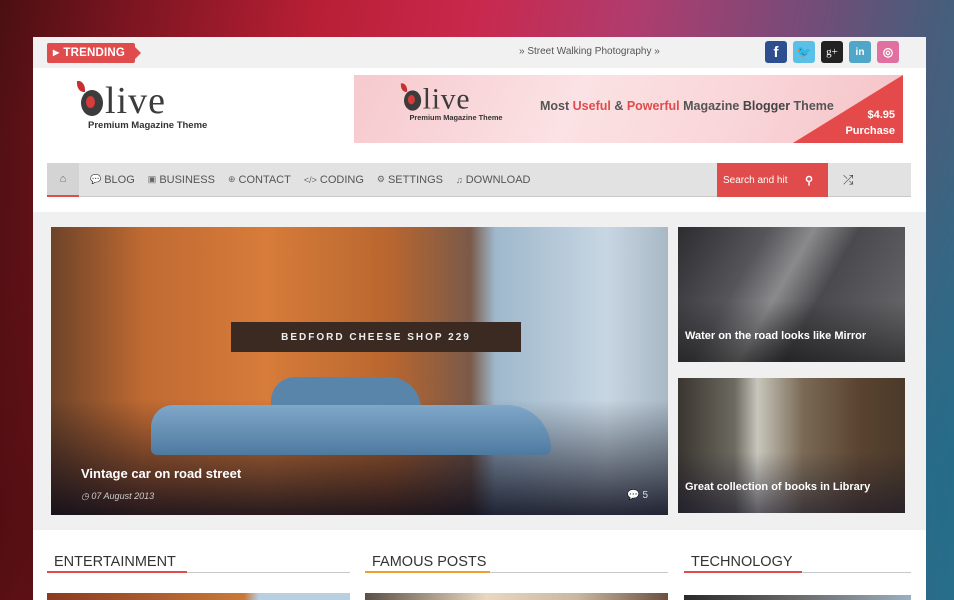 Image resolution: width=954 pixels, height=600 pixels. Describe the element at coordinates (498, 179) in the screenshot. I see `nav-label: DOWNLOAD` at that location.